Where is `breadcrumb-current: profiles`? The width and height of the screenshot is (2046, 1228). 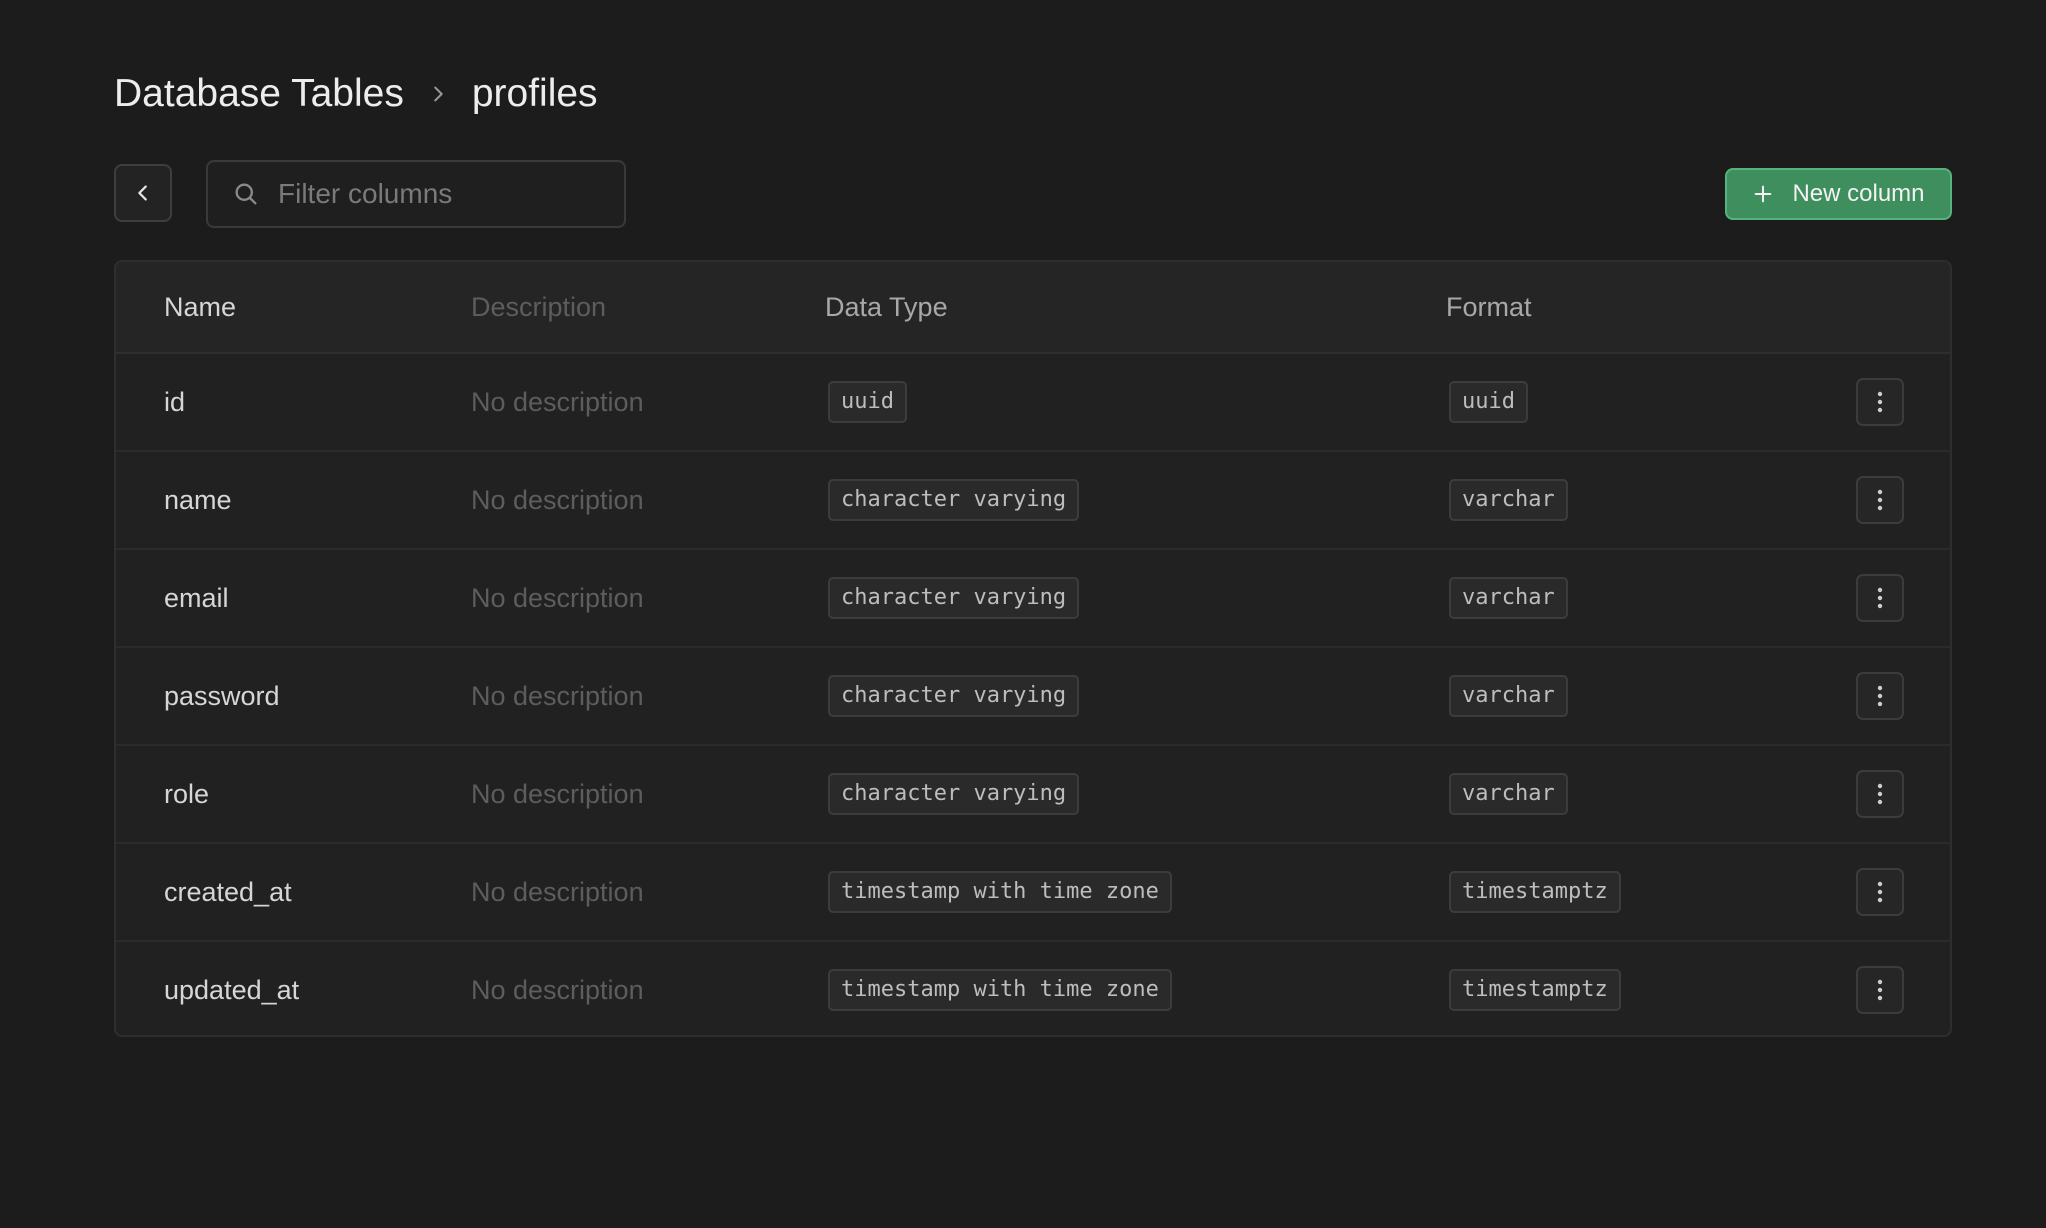 breadcrumb-current: profiles is located at coordinates (534, 93).